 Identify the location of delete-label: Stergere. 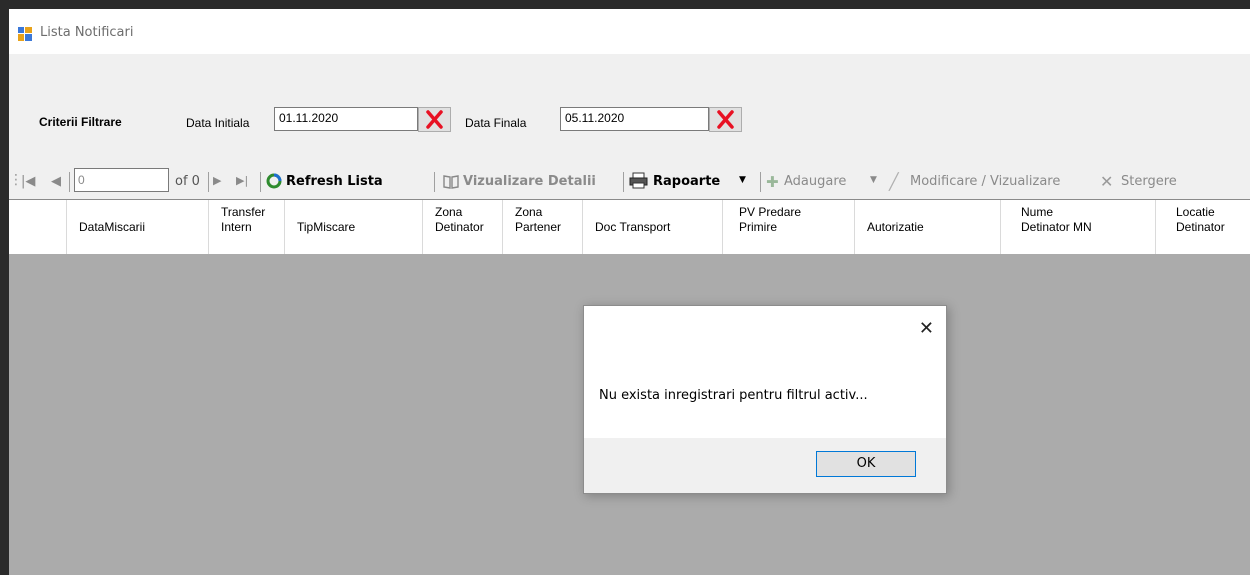
(1149, 181).